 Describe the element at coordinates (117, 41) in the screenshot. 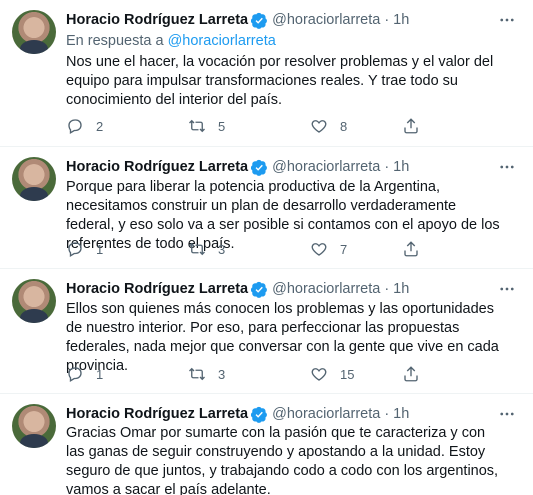

I see `reply-prefix: En respuesta a` at that location.